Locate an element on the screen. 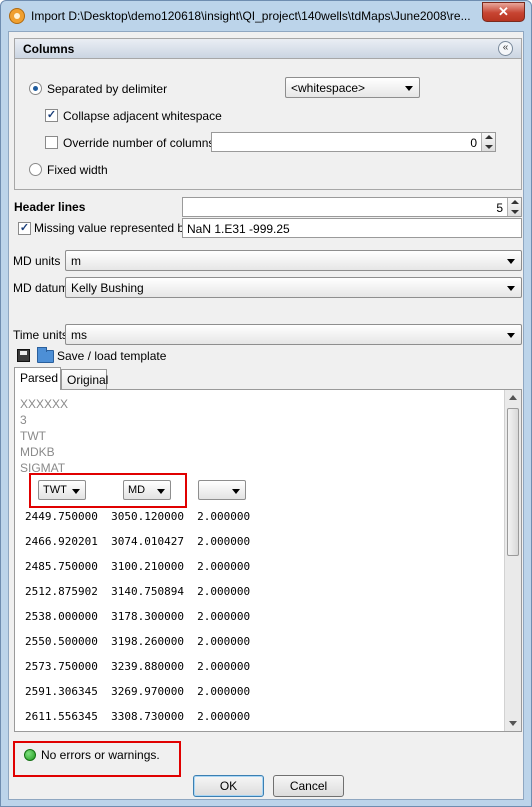  template-label: Save / load template is located at coordinates (112, 356).